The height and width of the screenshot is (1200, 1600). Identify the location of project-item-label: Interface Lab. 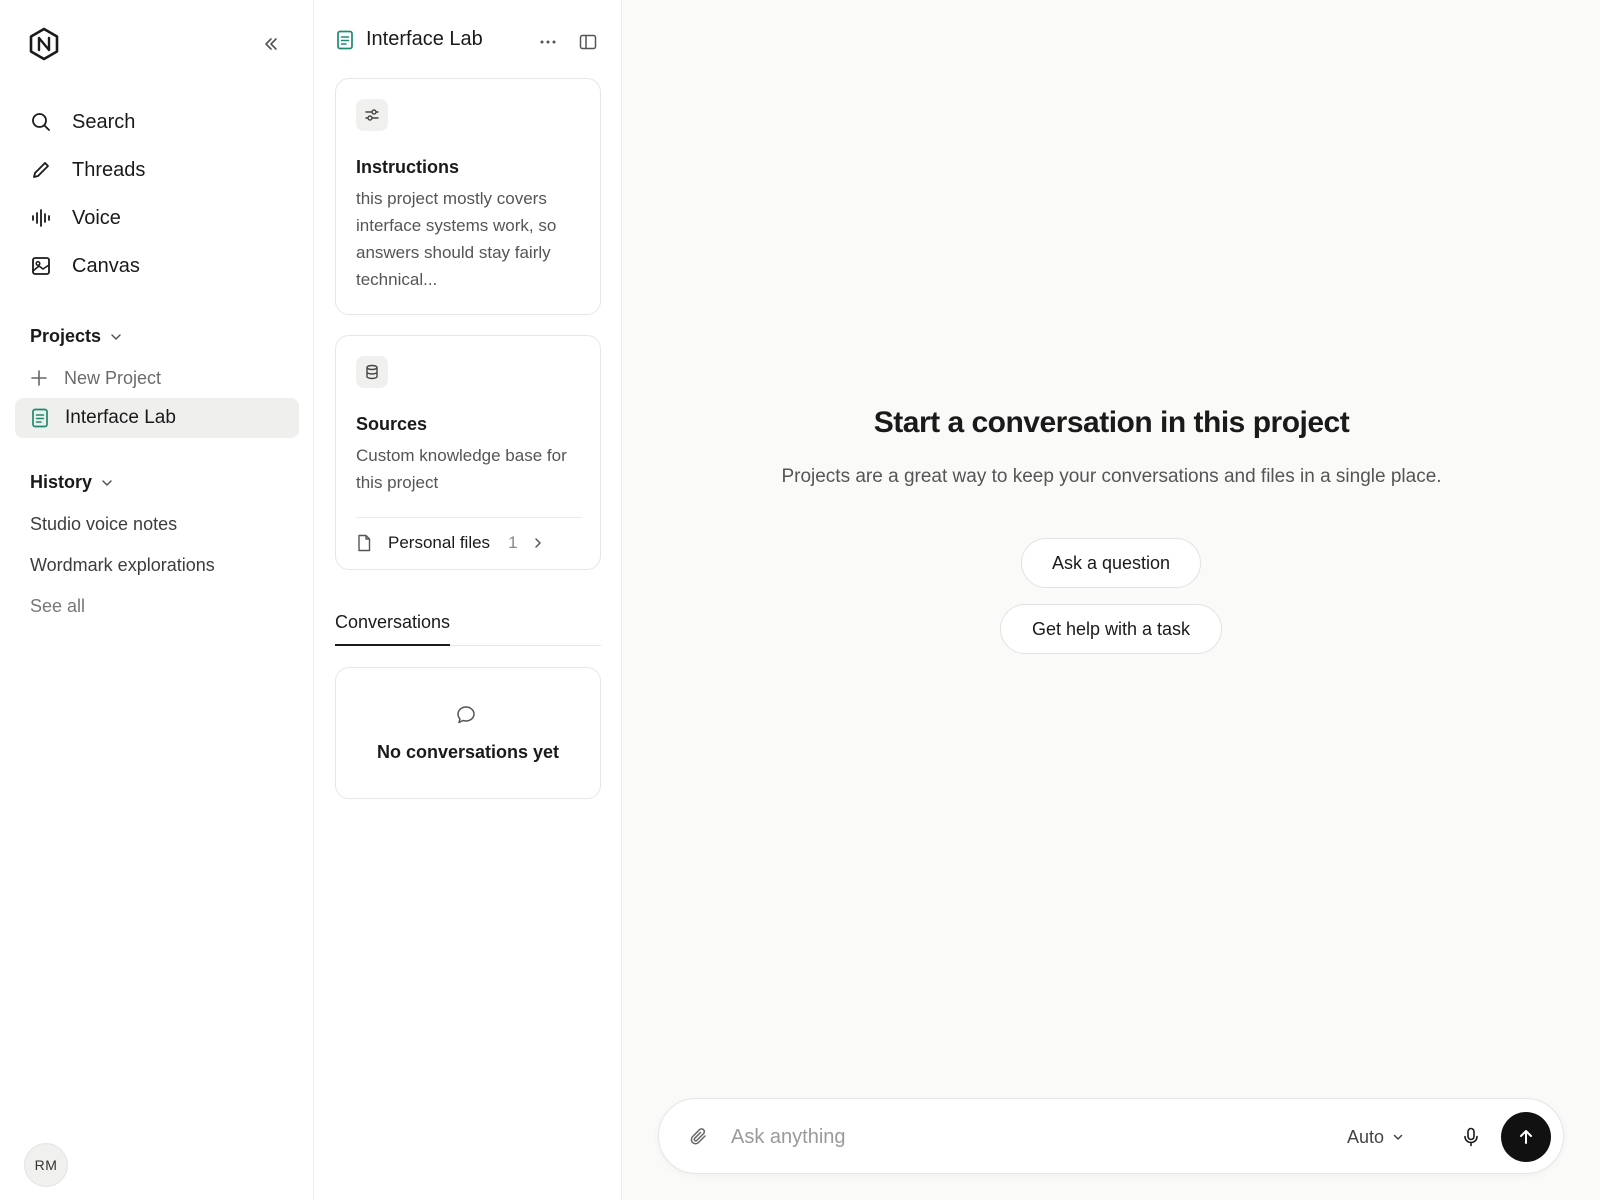
(120, 417).